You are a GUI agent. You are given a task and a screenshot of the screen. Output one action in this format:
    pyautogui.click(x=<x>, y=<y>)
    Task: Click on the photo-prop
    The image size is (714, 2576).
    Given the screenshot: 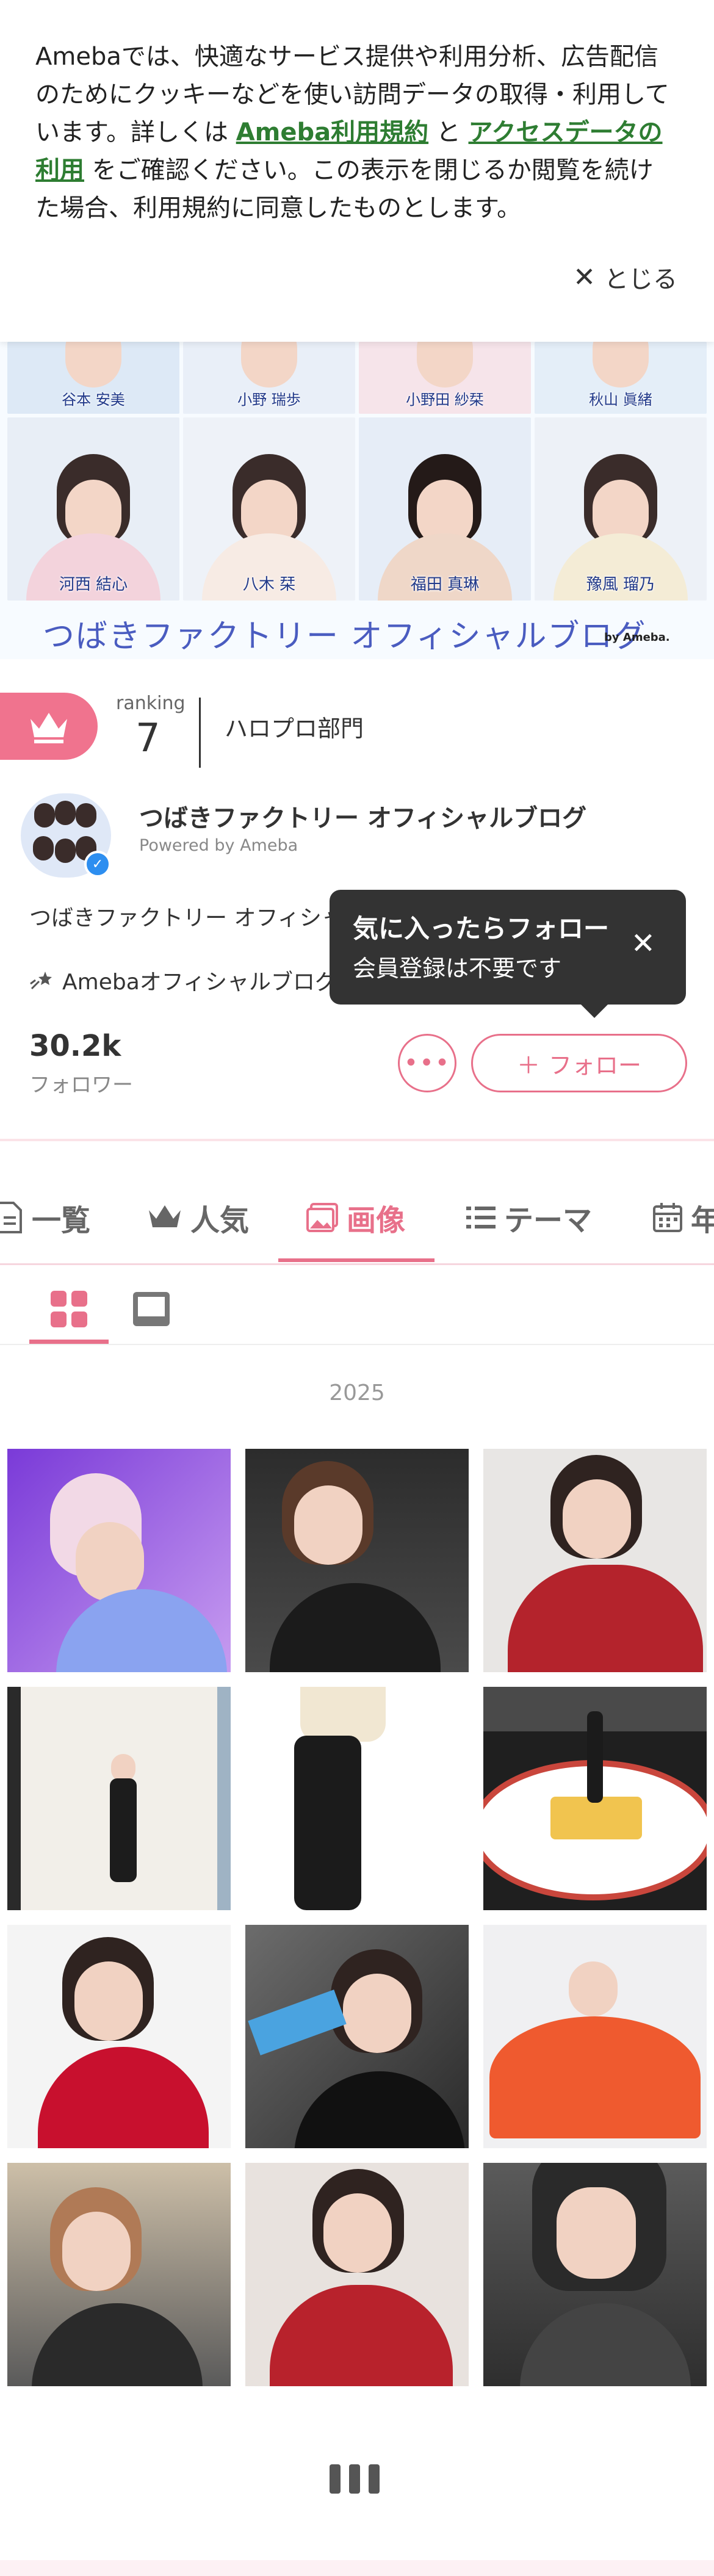 What is the action you would take?
    pyautogui.click(x=297, y=2022)
    